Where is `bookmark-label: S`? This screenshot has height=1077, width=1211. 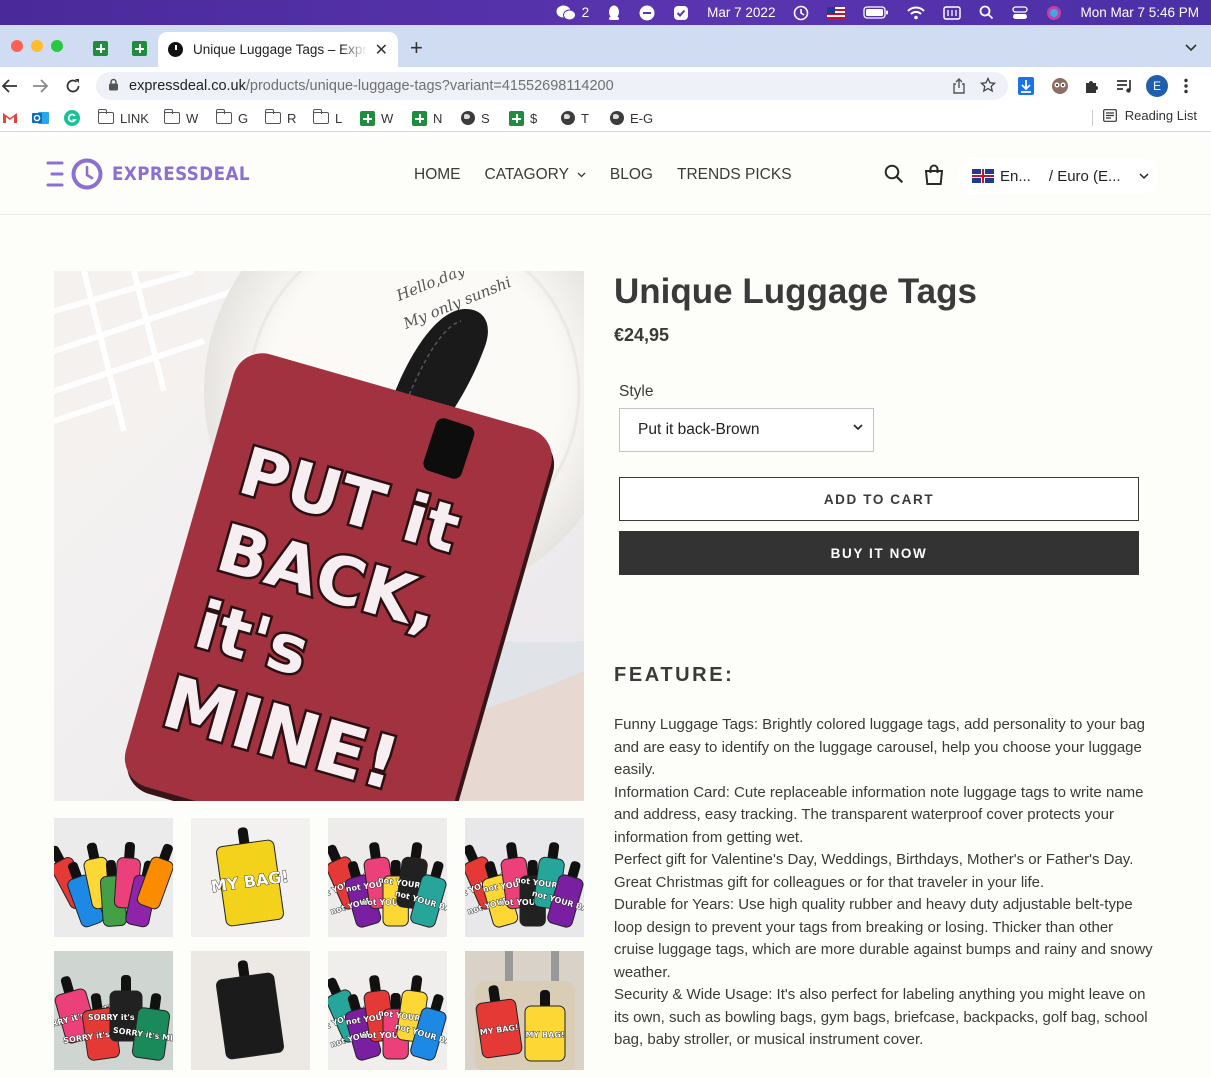 bookmark-label: S is located at coordinates (485, 118).